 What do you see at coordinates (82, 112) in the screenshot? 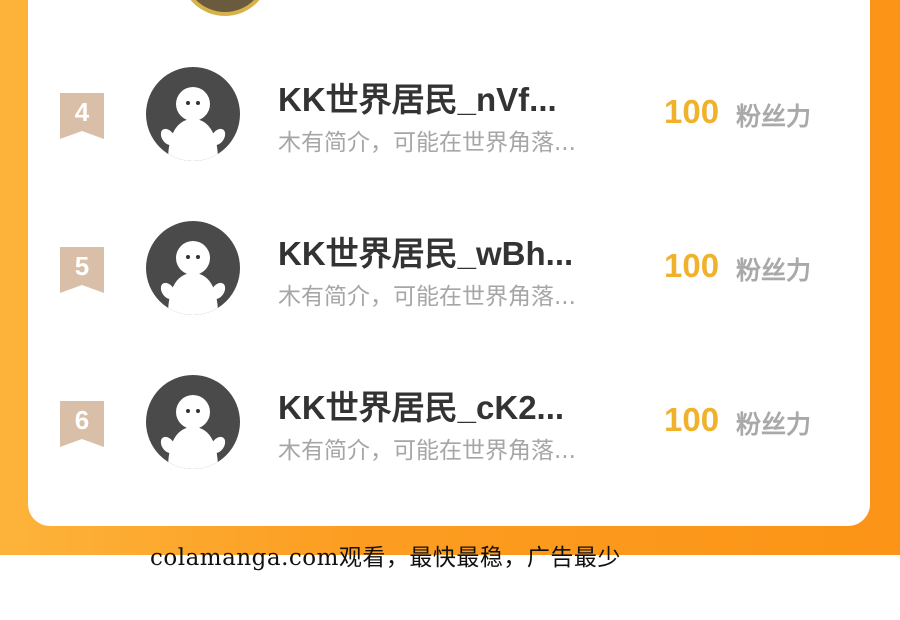
I see `rank-number: 4` at bounding box center [82, 112].